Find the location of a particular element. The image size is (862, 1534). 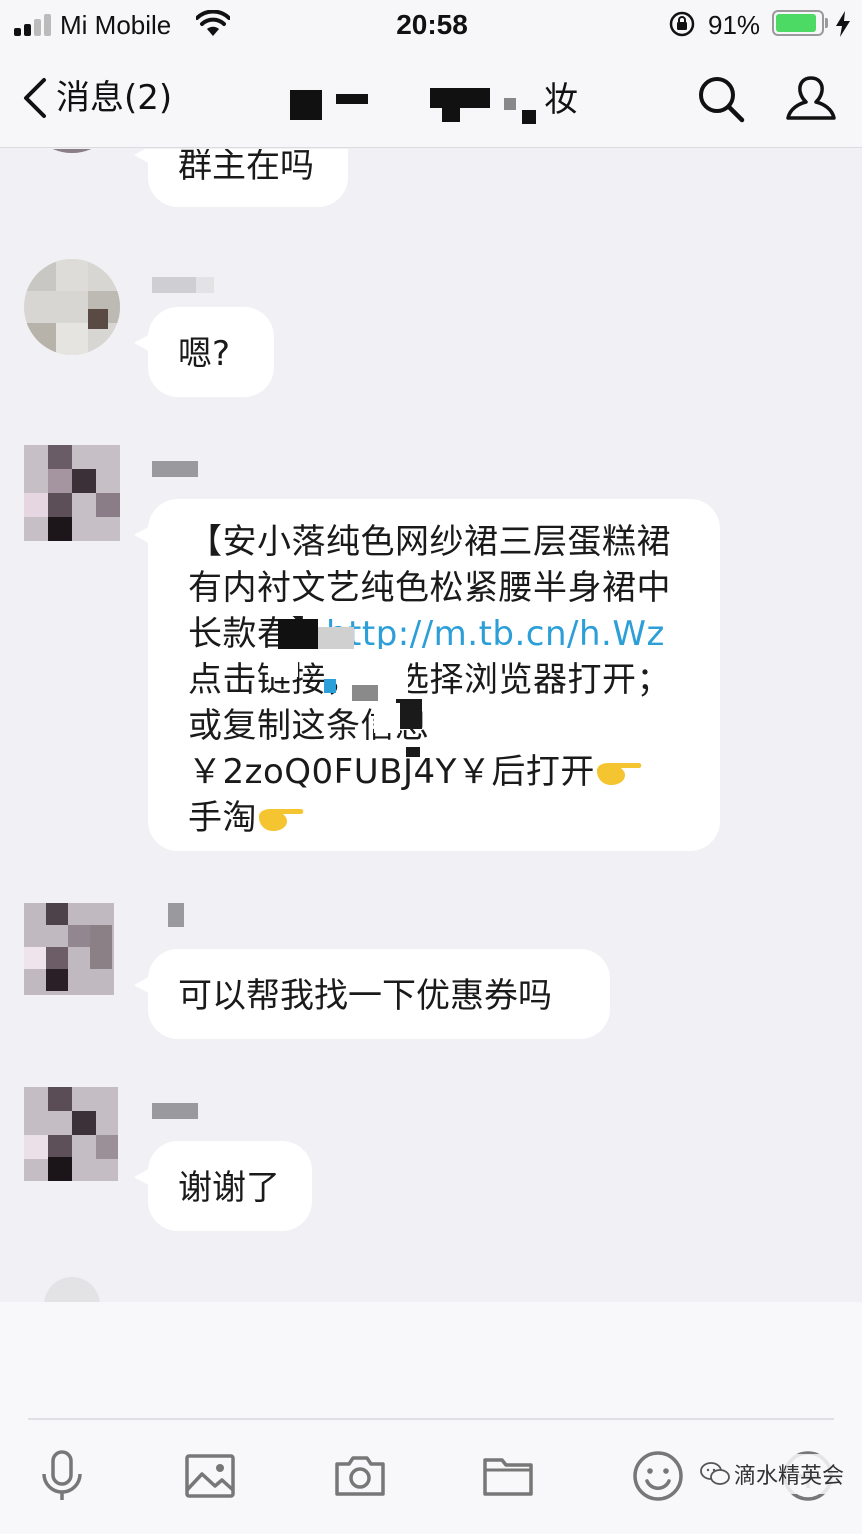

contact-icon is located at coordinates (811, 99).